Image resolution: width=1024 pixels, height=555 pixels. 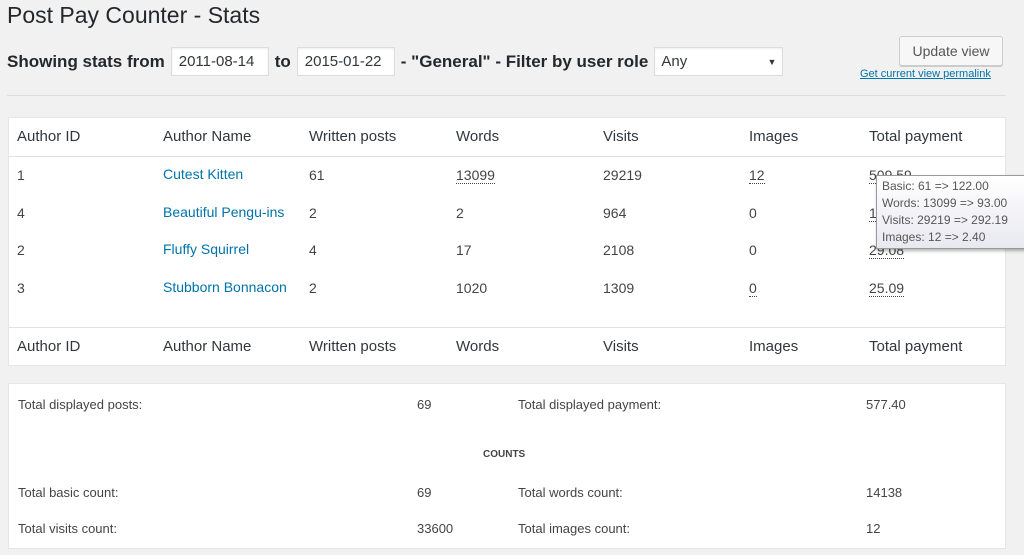 I want to click on cell-id: 1, so click(x=21, y=175).